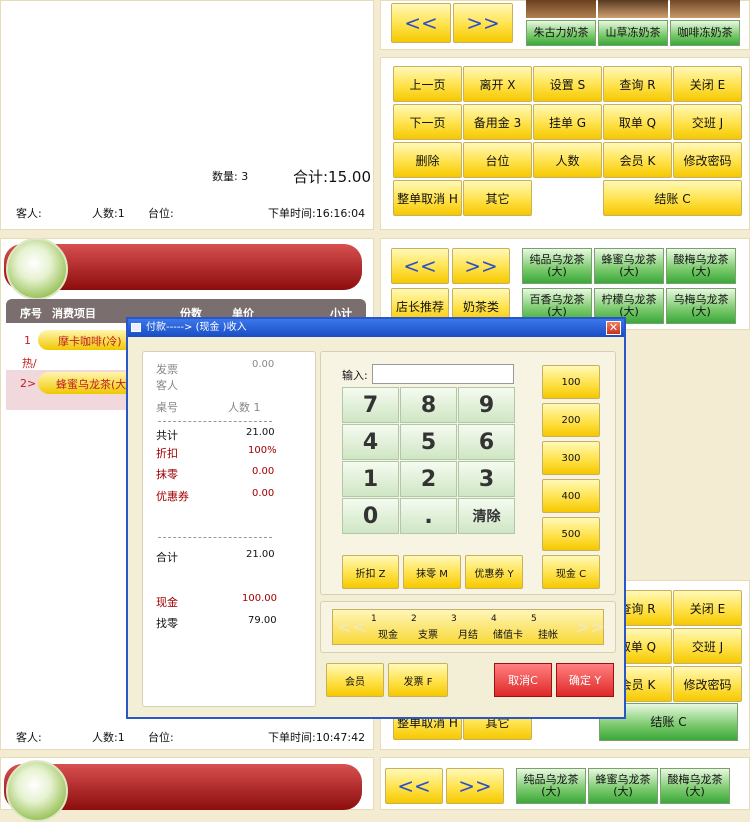 This screenshot has height=822, width=750. What do you see at coordinates (414, 786) in the screenshot?
I see `bottom-prev-button: <<` at bounding box center [414, 786].